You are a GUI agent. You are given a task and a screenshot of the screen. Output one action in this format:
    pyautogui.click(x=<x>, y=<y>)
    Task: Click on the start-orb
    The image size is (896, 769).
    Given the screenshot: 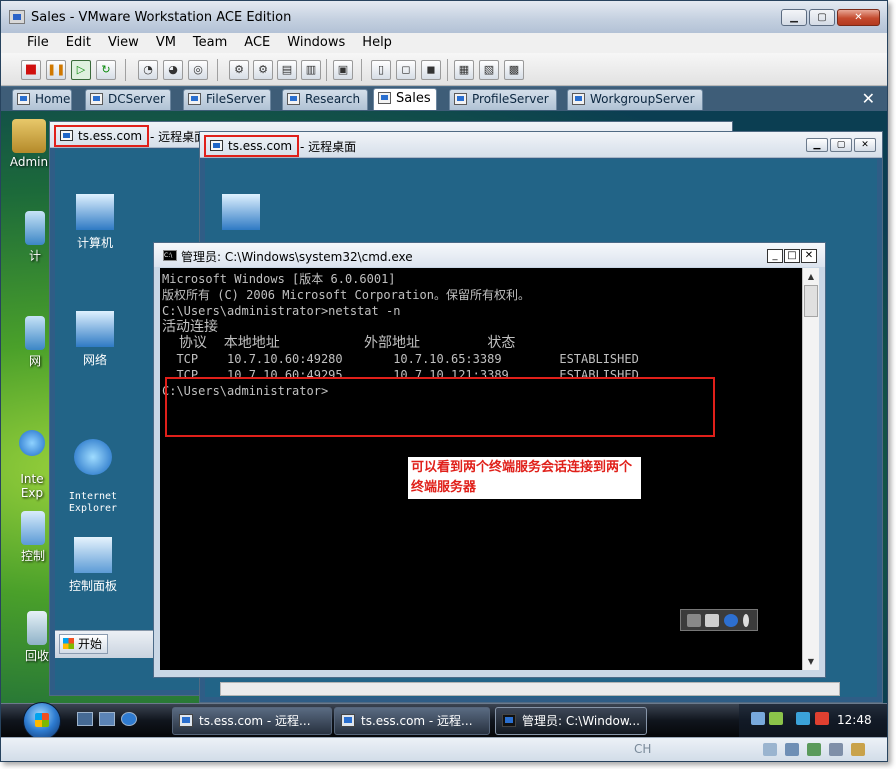 What is the action you would take?
    pyautogui.click(x=42, y=721)
    